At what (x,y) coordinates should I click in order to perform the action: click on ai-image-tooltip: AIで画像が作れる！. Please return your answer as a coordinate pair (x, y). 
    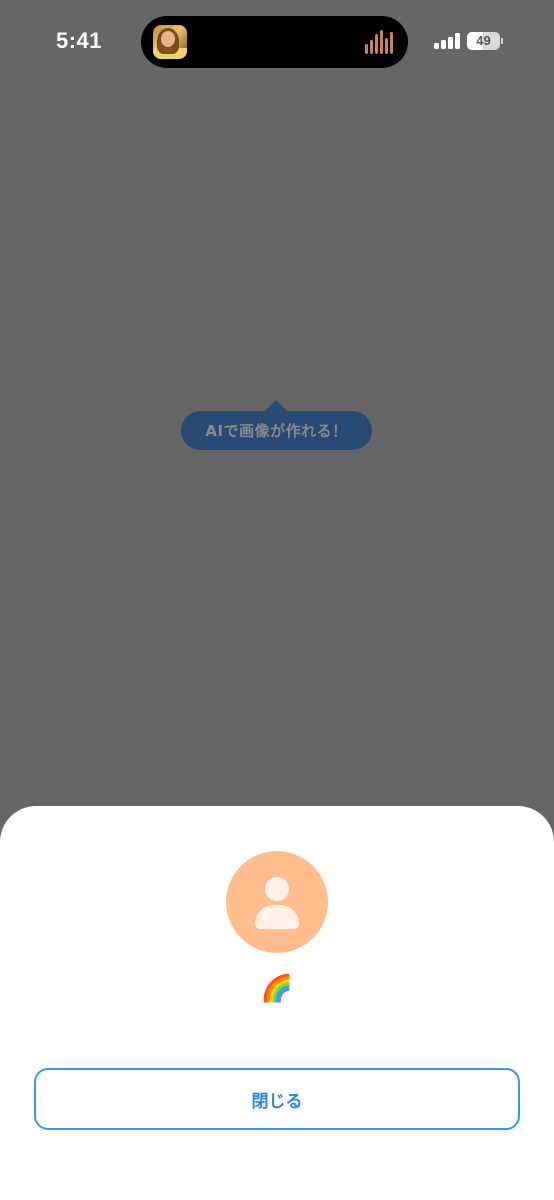
    Looking at the image, I should click on (276, 430).